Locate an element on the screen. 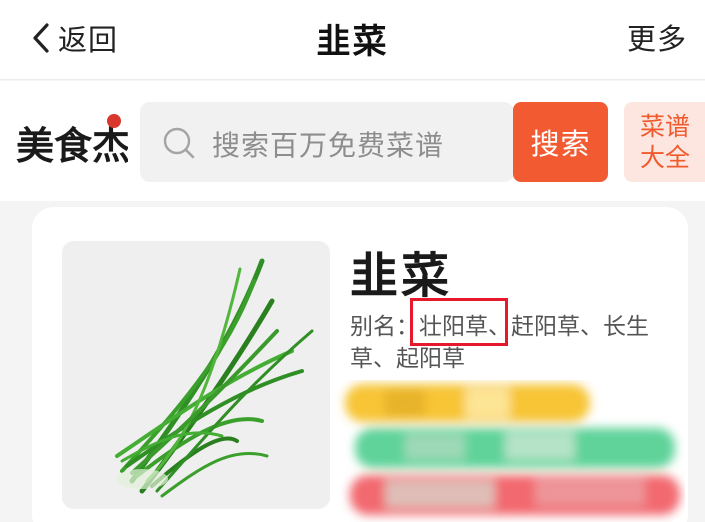 The height and width of the screenshot is (522, 705). alias-highlight-box is located at coordinates (459, 322).